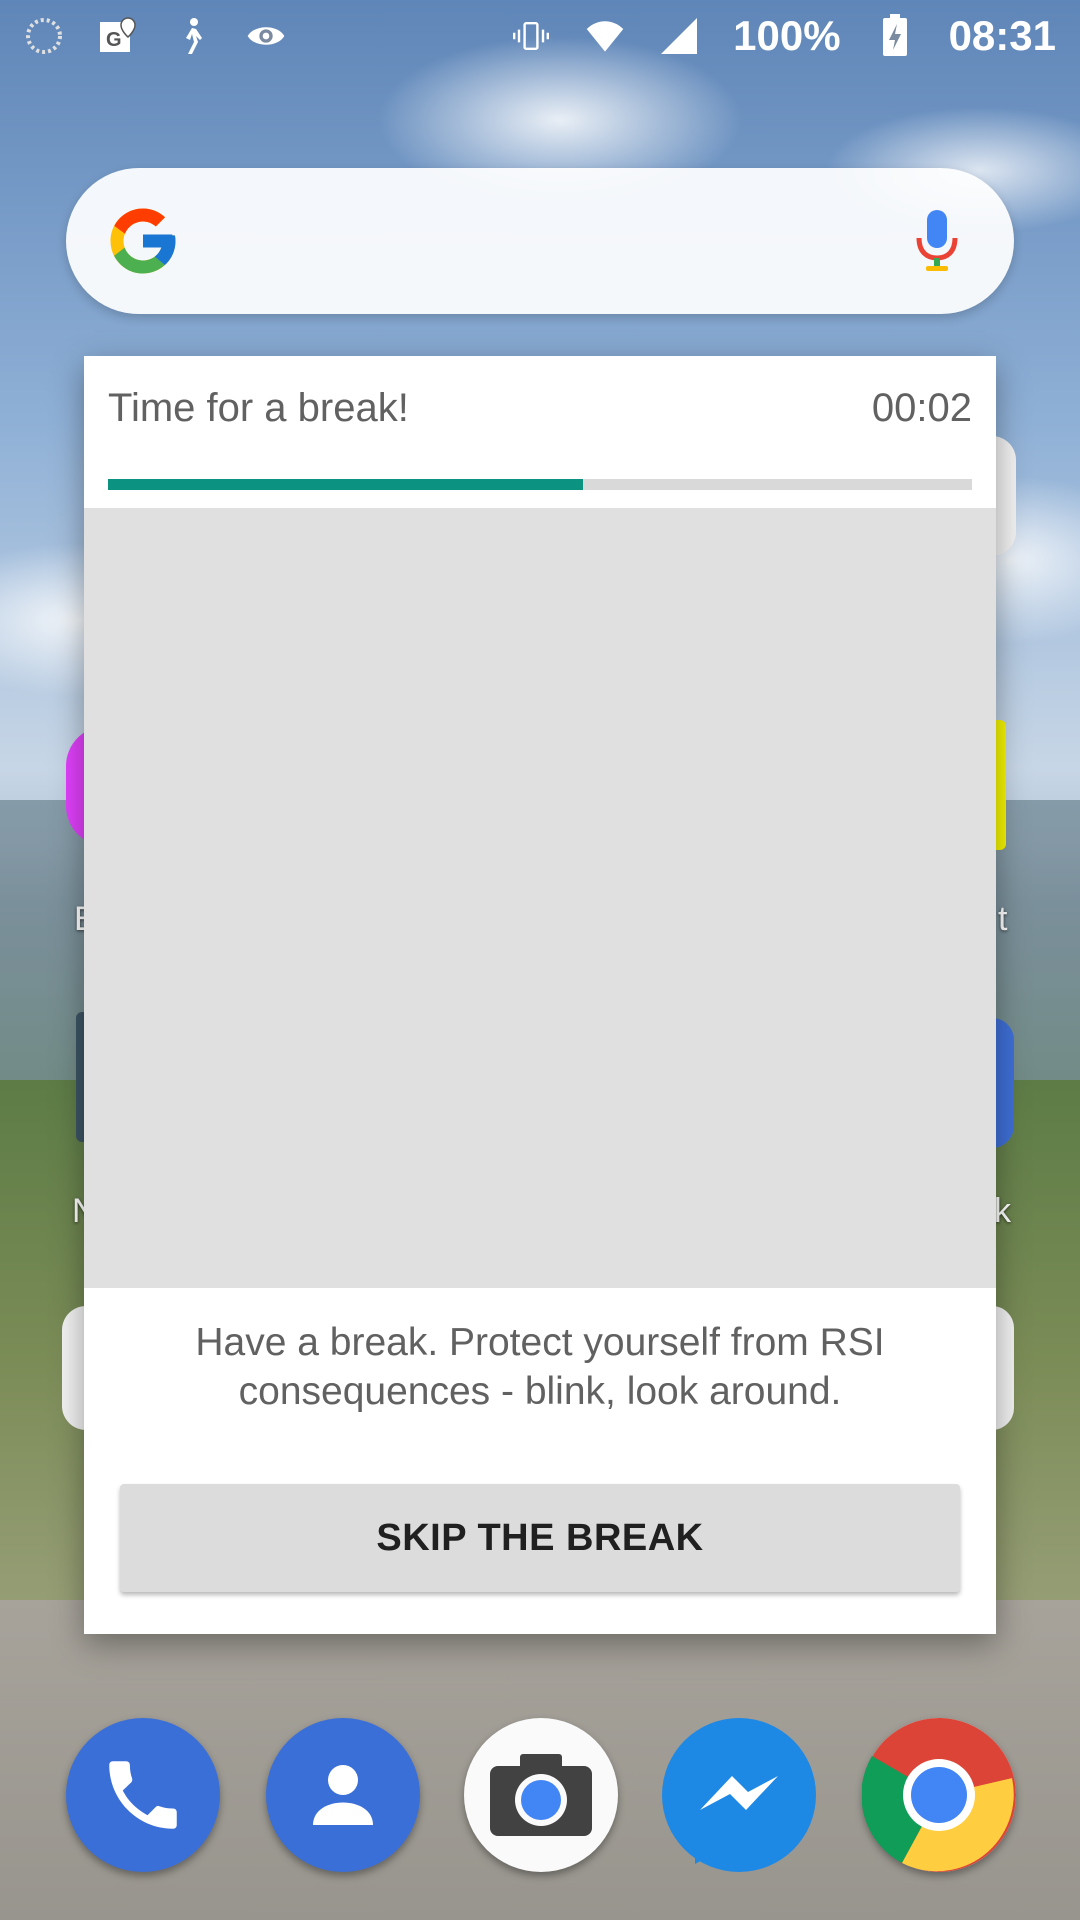 The width and height of the screenshot is (1080, 1920). I want to click on vibrate-icon, so click(531, 36).